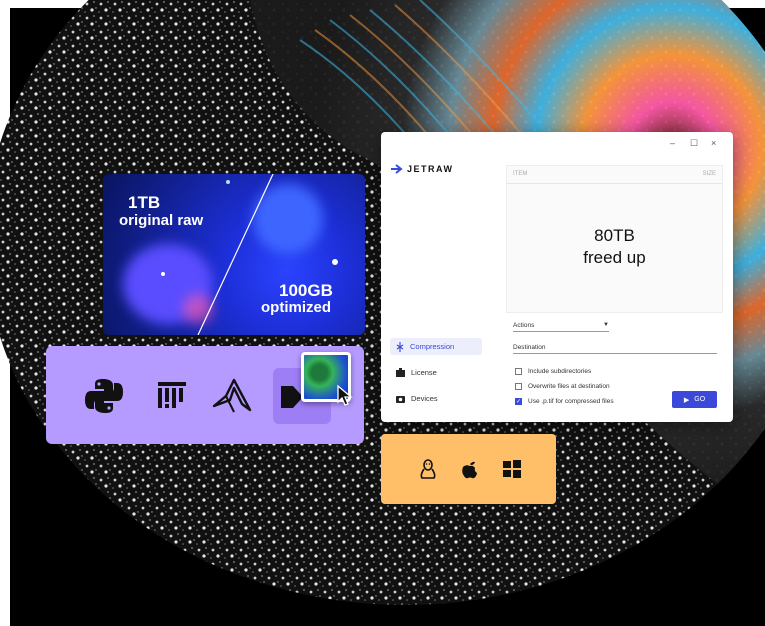 This screenshot has height=626, width=765. I want to click on brand-name: JETRAW, so click(430, 169).